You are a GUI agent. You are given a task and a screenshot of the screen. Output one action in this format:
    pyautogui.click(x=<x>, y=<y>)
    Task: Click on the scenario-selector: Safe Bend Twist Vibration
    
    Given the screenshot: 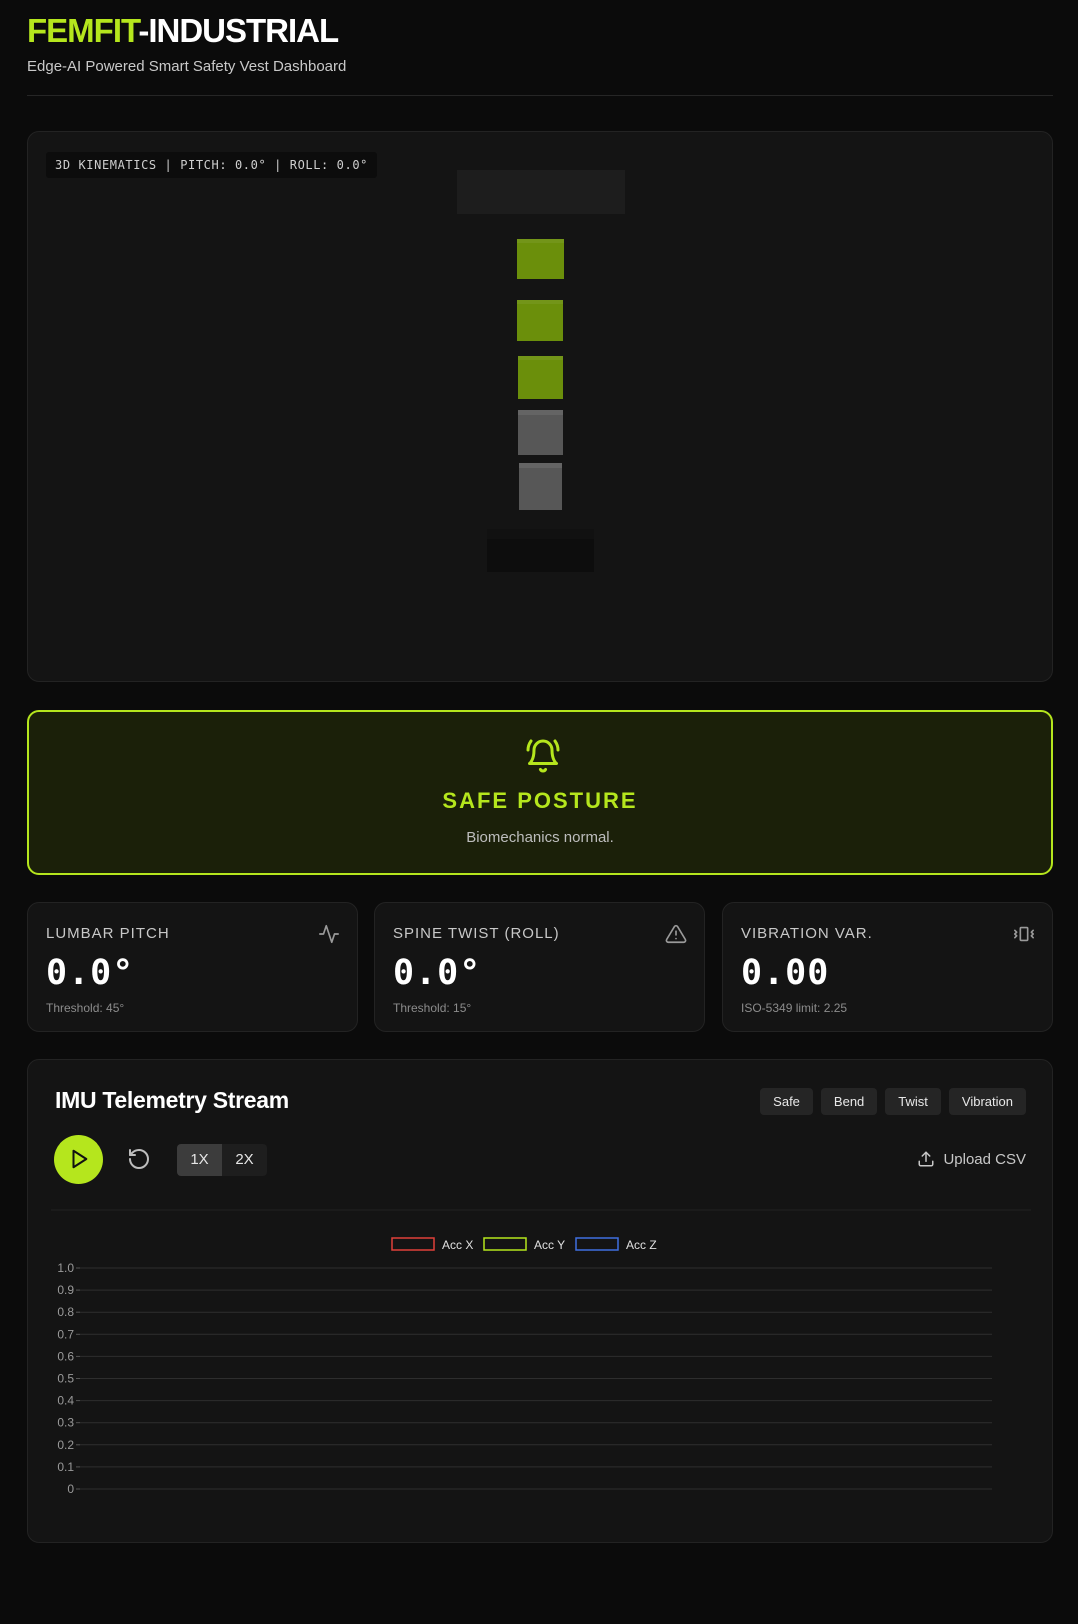 What is the action you would take?
    pyautogui.click(x=893, y=1101)
    